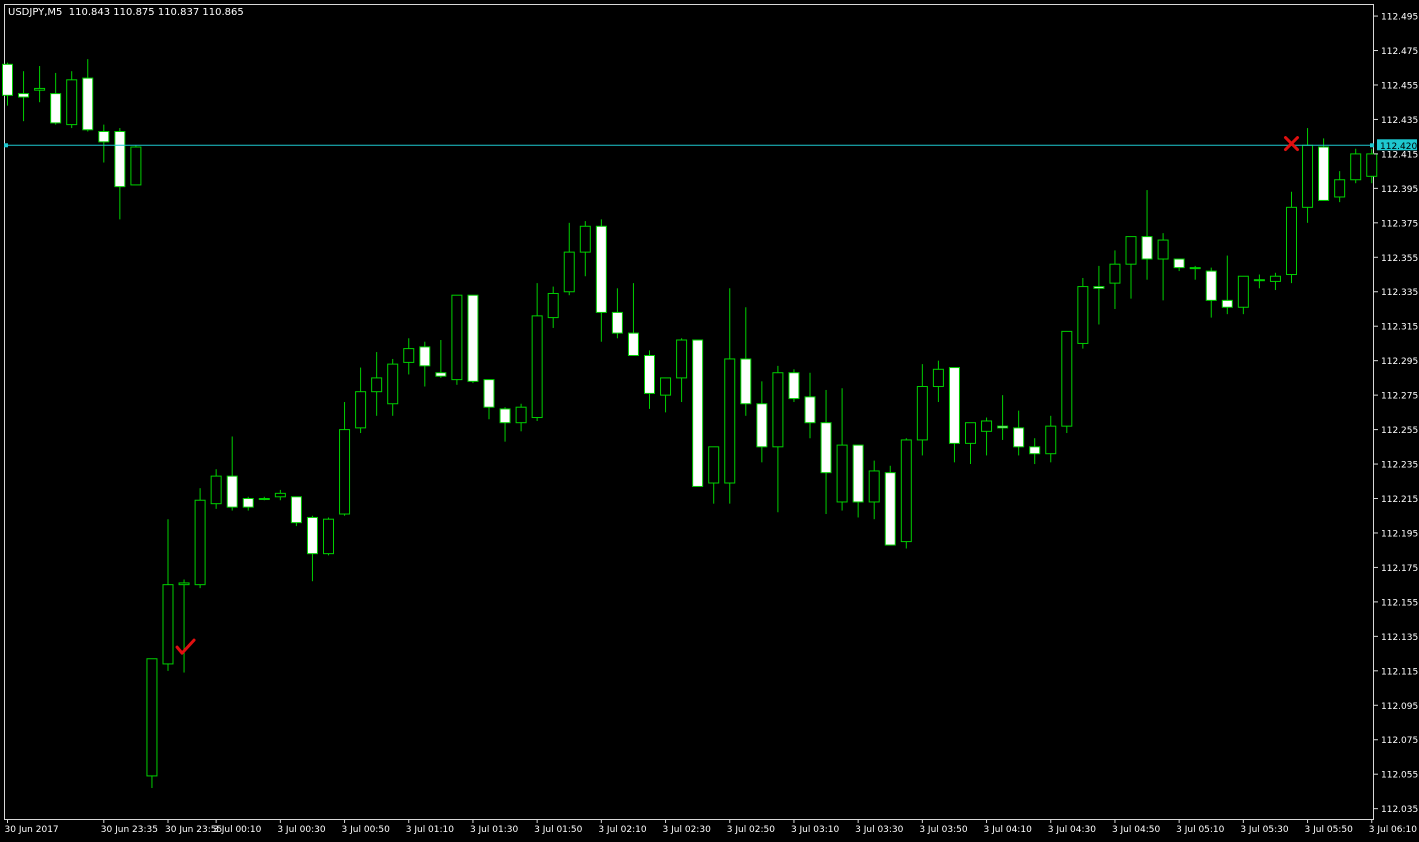  Describe the element at coordinates (879, 830) in the screenshot. I see `x-tick-label: 3 Jul 03:30` at that location.